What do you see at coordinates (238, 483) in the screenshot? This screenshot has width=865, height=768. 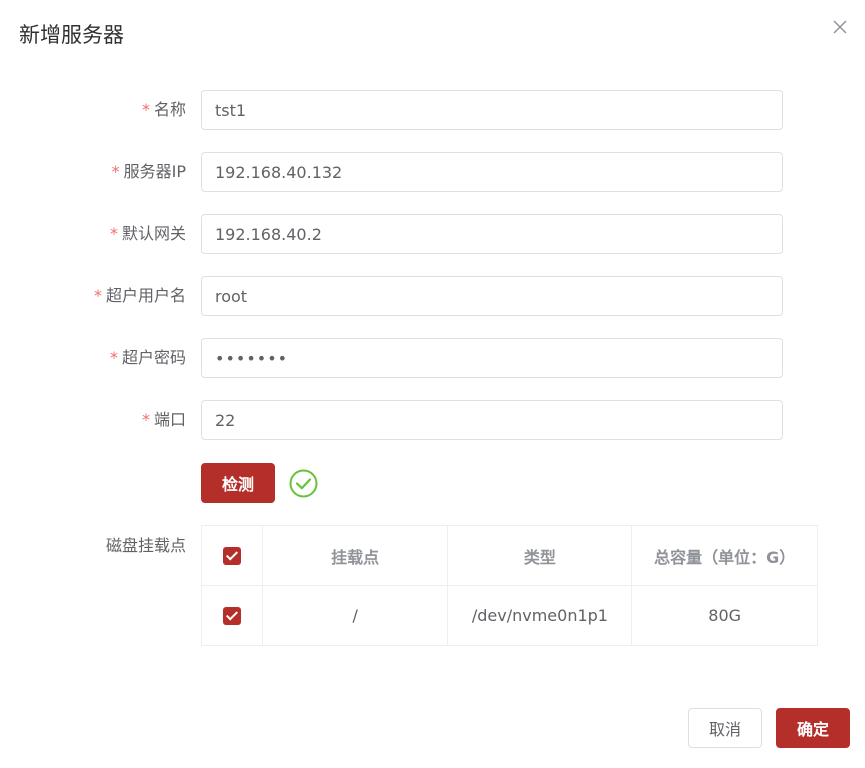 I see `detect-button: 检测` at bounding box center [238, 483].